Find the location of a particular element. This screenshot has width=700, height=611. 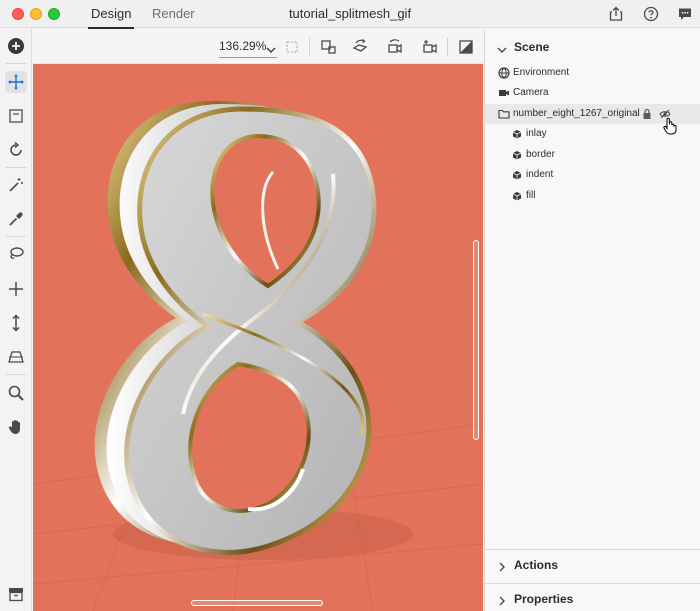

properties-section-label: Properties is located at coordinates (544, 599).